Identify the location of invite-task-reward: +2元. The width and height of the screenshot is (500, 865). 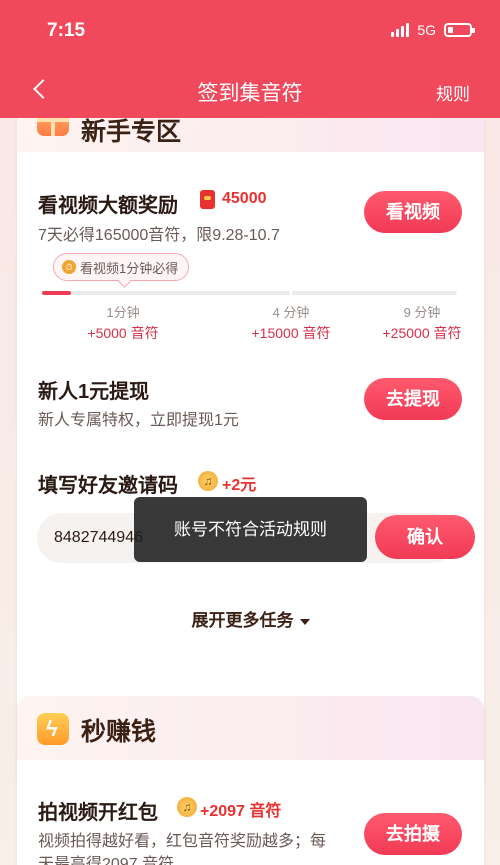
(239, 485).